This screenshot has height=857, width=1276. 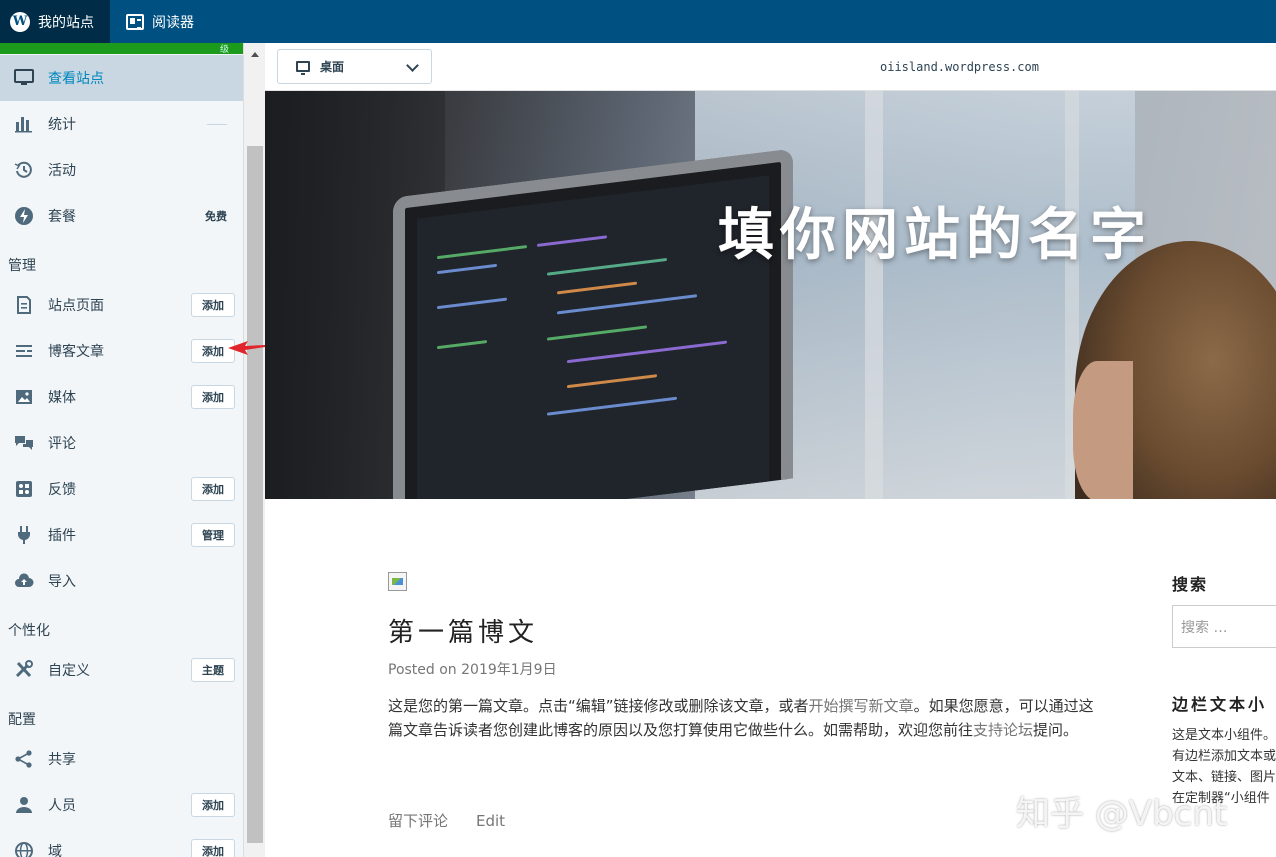 What do you see at coordinates (1190, 584) in the screenshot?
I see `search-widget-title: 搜索` at bounding box center [1190, 584].